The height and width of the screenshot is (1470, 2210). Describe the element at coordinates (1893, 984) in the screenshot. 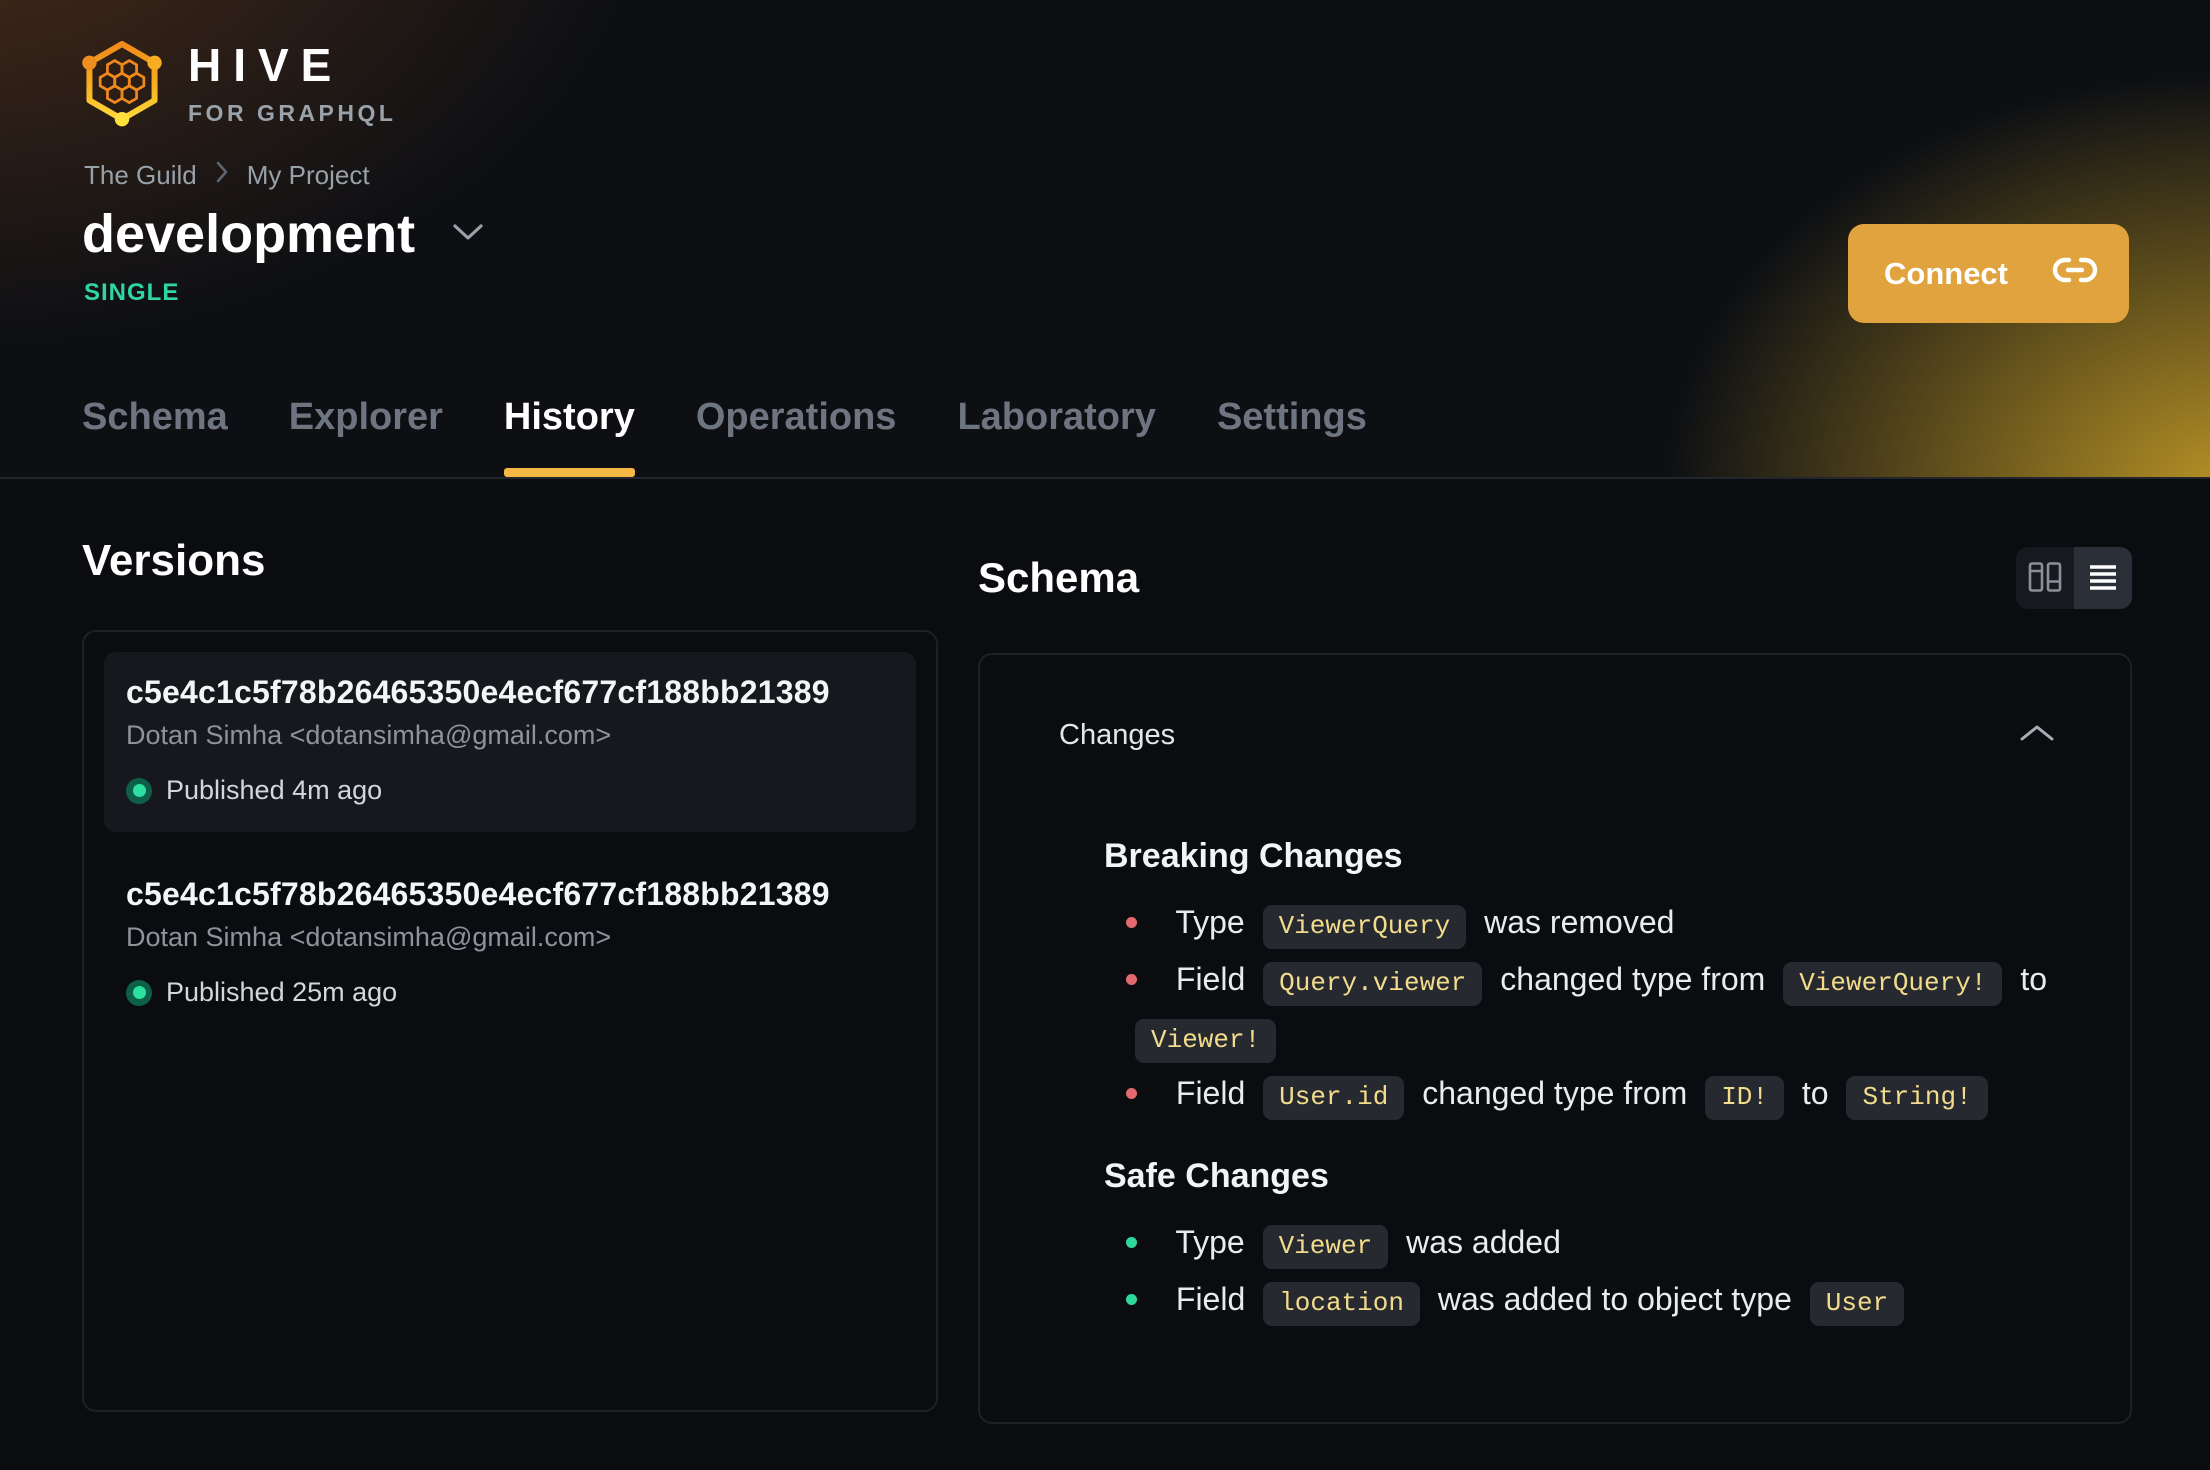

I see `code-chip: ViewerQuery!` at that location.